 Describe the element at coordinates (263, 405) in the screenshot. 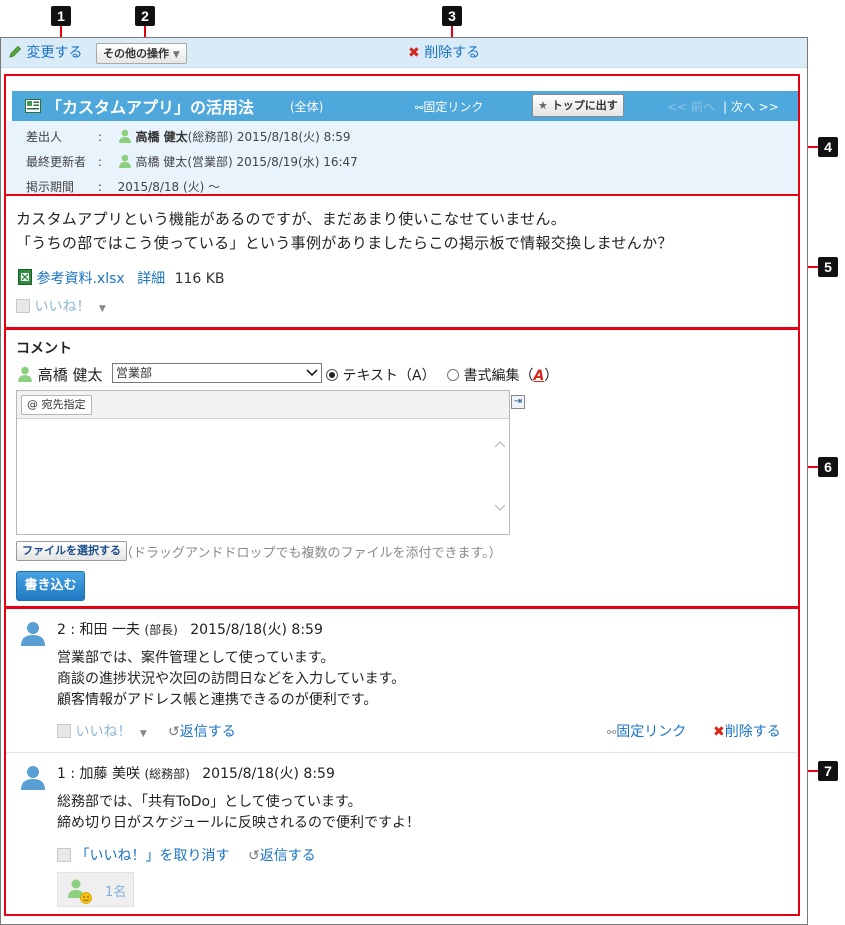

I see `comment-editor-toolbar: @ 宛先指定` at that location.